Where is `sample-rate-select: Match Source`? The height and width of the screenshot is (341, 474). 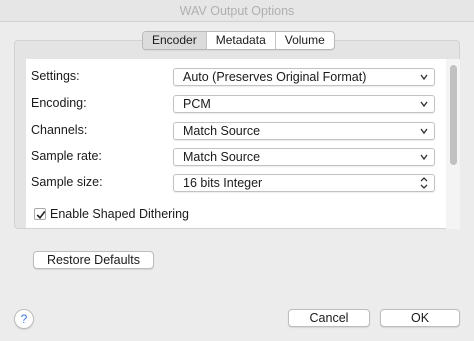 sample-rate-select: Match Source is located at coordinates (304, 157).